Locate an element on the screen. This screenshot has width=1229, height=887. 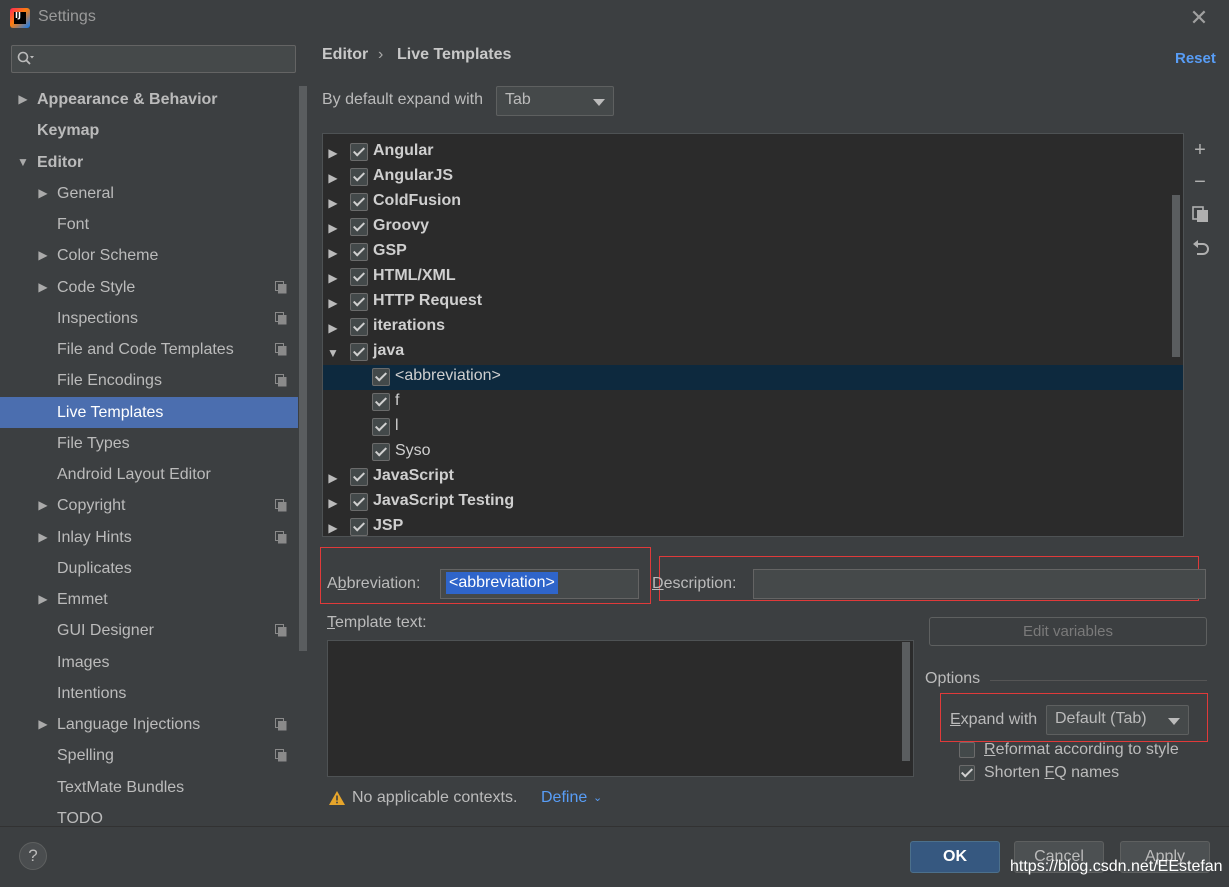
template-group-row: ▼ java is located at coordinates (753, 352).